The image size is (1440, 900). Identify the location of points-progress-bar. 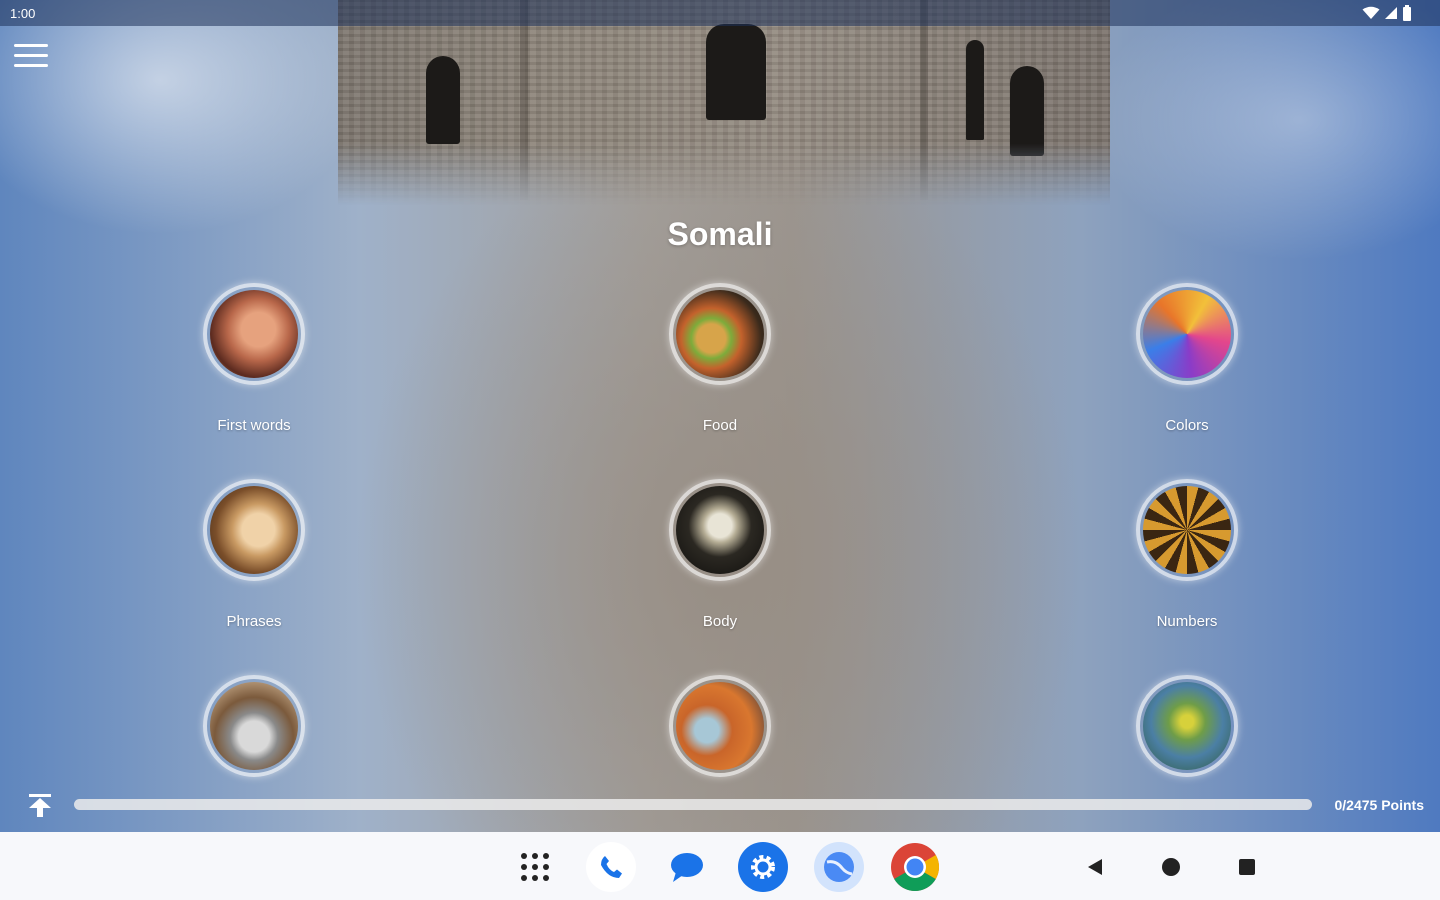
(693, 804).